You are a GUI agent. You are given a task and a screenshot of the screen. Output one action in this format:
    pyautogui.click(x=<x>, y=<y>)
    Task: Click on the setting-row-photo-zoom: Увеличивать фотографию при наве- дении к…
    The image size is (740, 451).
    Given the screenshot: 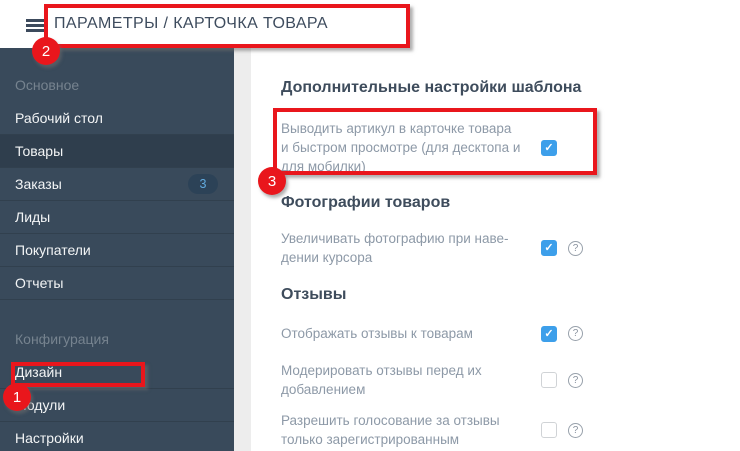 What is the action you would take?
    pyautogui.click(x=448, y=248)
    